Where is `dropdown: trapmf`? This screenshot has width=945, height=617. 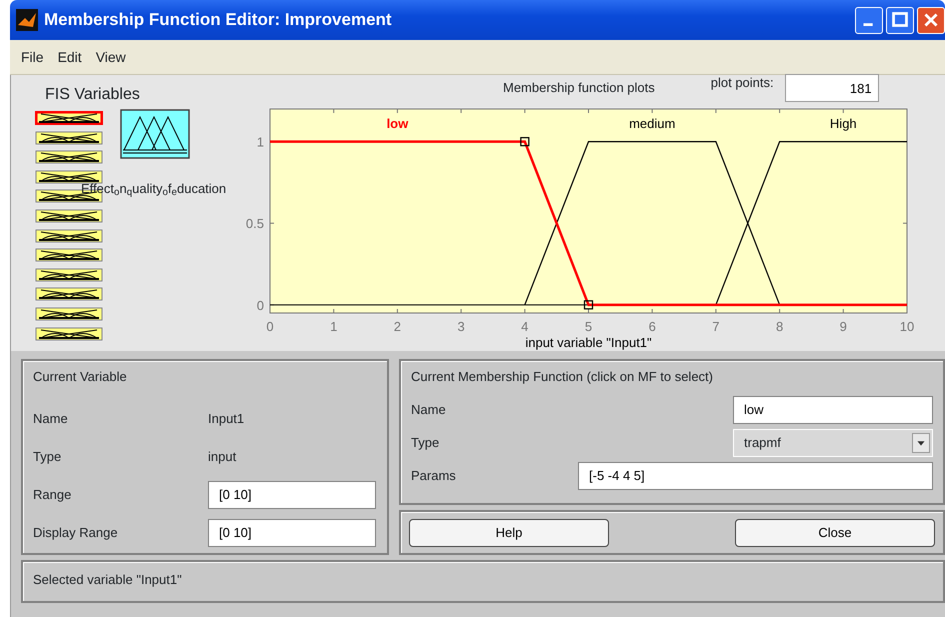
dropdown: trapmf is located at coordinates (833, 442).